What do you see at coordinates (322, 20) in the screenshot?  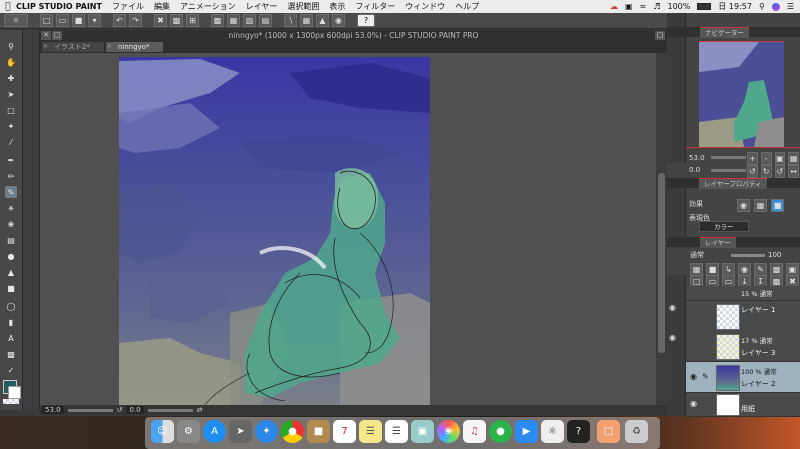 I see `snap-perspective-icon: ▲` at bounding box center [322, 20].